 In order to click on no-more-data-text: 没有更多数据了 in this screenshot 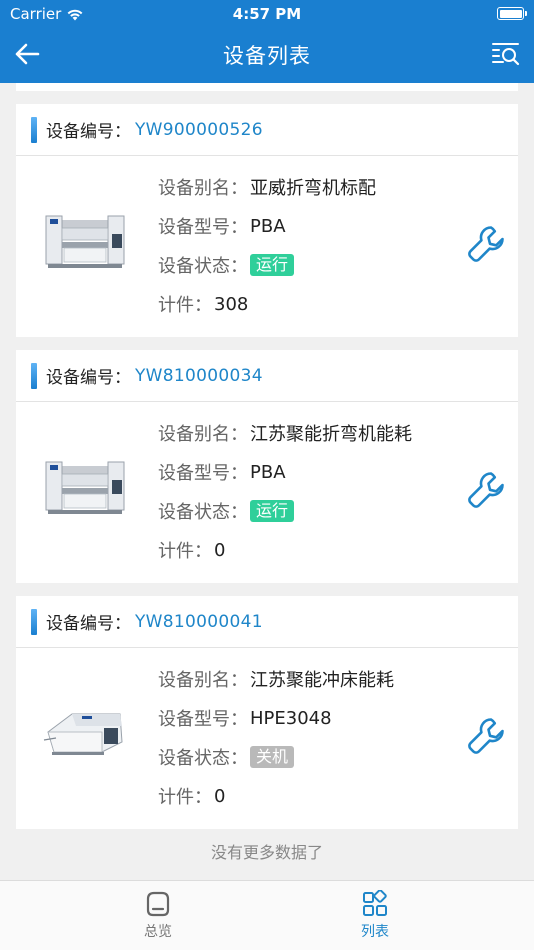, I will do `click(266, 852)`.